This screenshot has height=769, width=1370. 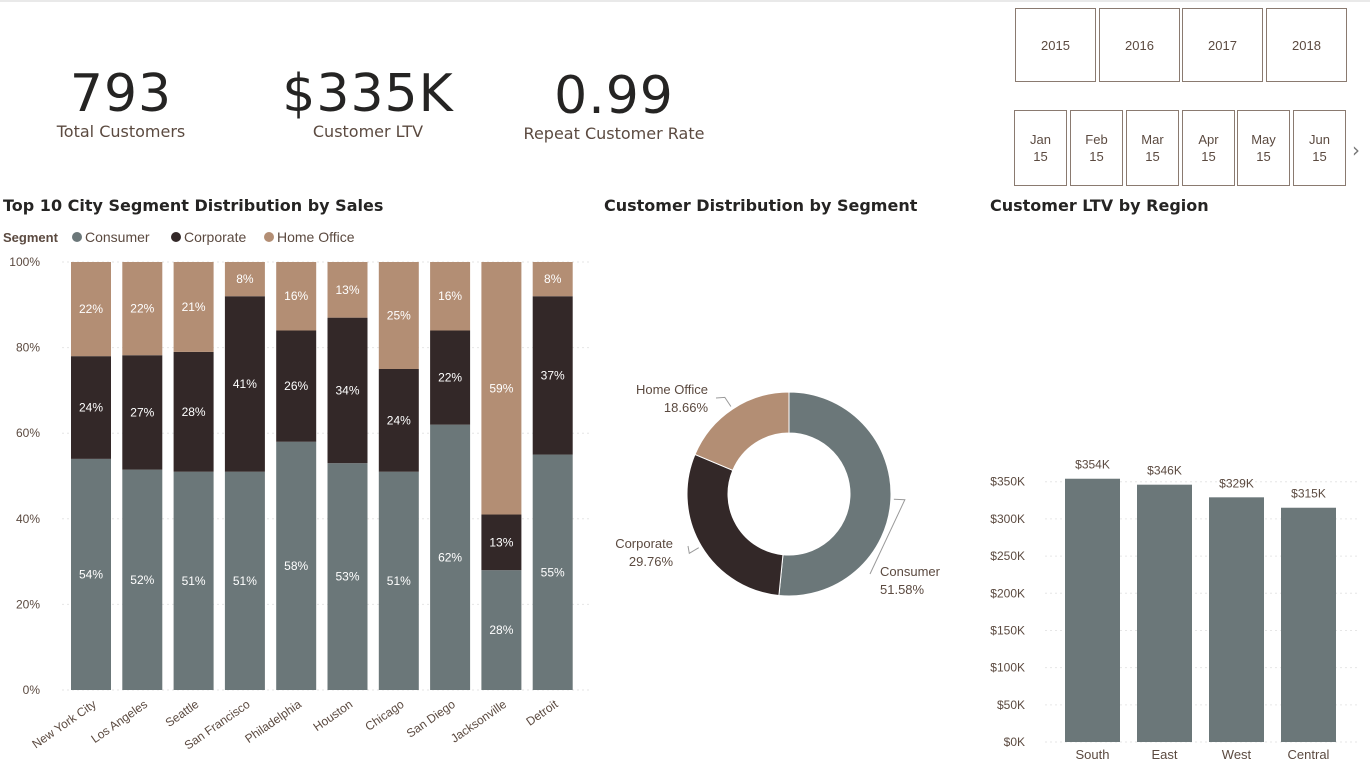 I want to click on slice-name-label: Consumer, so click(x=910, y=571).